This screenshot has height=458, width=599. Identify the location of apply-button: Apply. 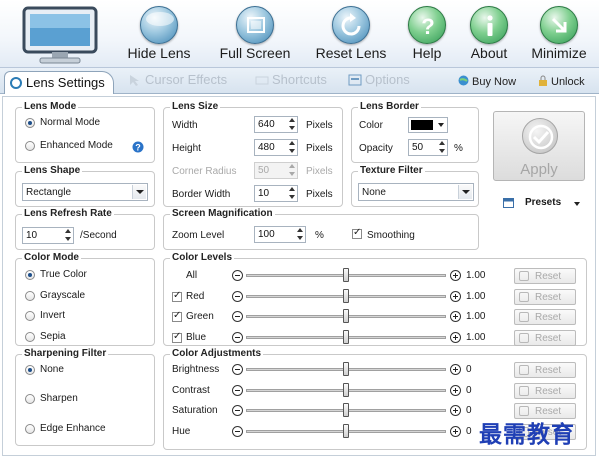
(539, 146).